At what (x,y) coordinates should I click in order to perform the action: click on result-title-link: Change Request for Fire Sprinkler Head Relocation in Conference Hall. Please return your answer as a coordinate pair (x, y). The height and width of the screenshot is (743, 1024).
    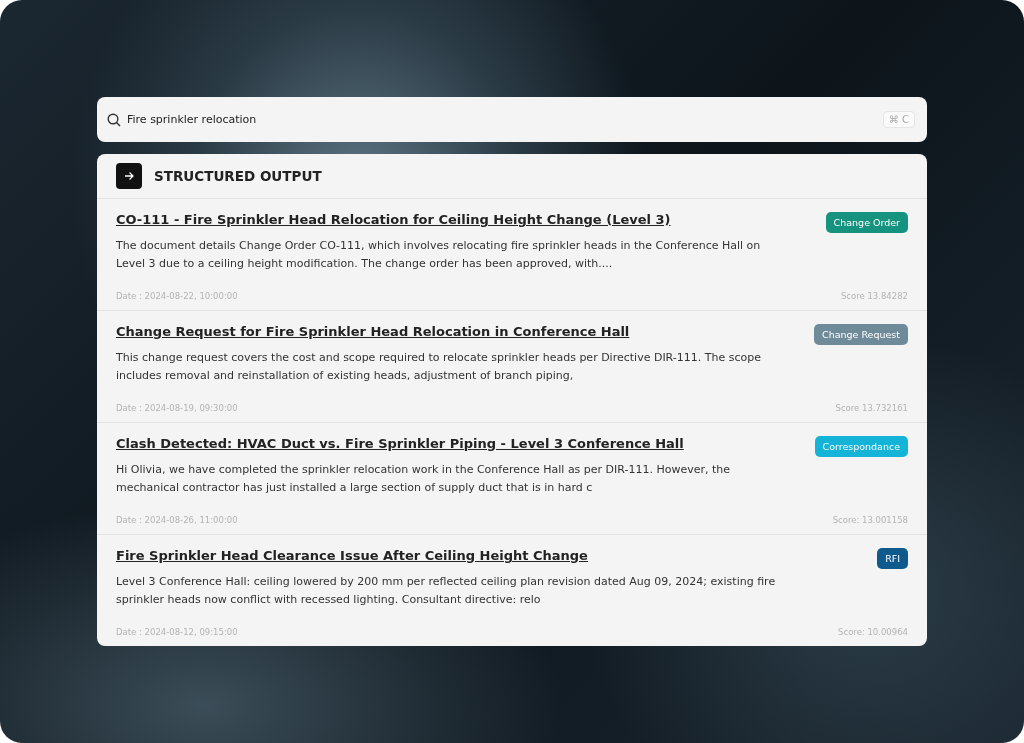
    Looking at the image, I should click on (373, 331).